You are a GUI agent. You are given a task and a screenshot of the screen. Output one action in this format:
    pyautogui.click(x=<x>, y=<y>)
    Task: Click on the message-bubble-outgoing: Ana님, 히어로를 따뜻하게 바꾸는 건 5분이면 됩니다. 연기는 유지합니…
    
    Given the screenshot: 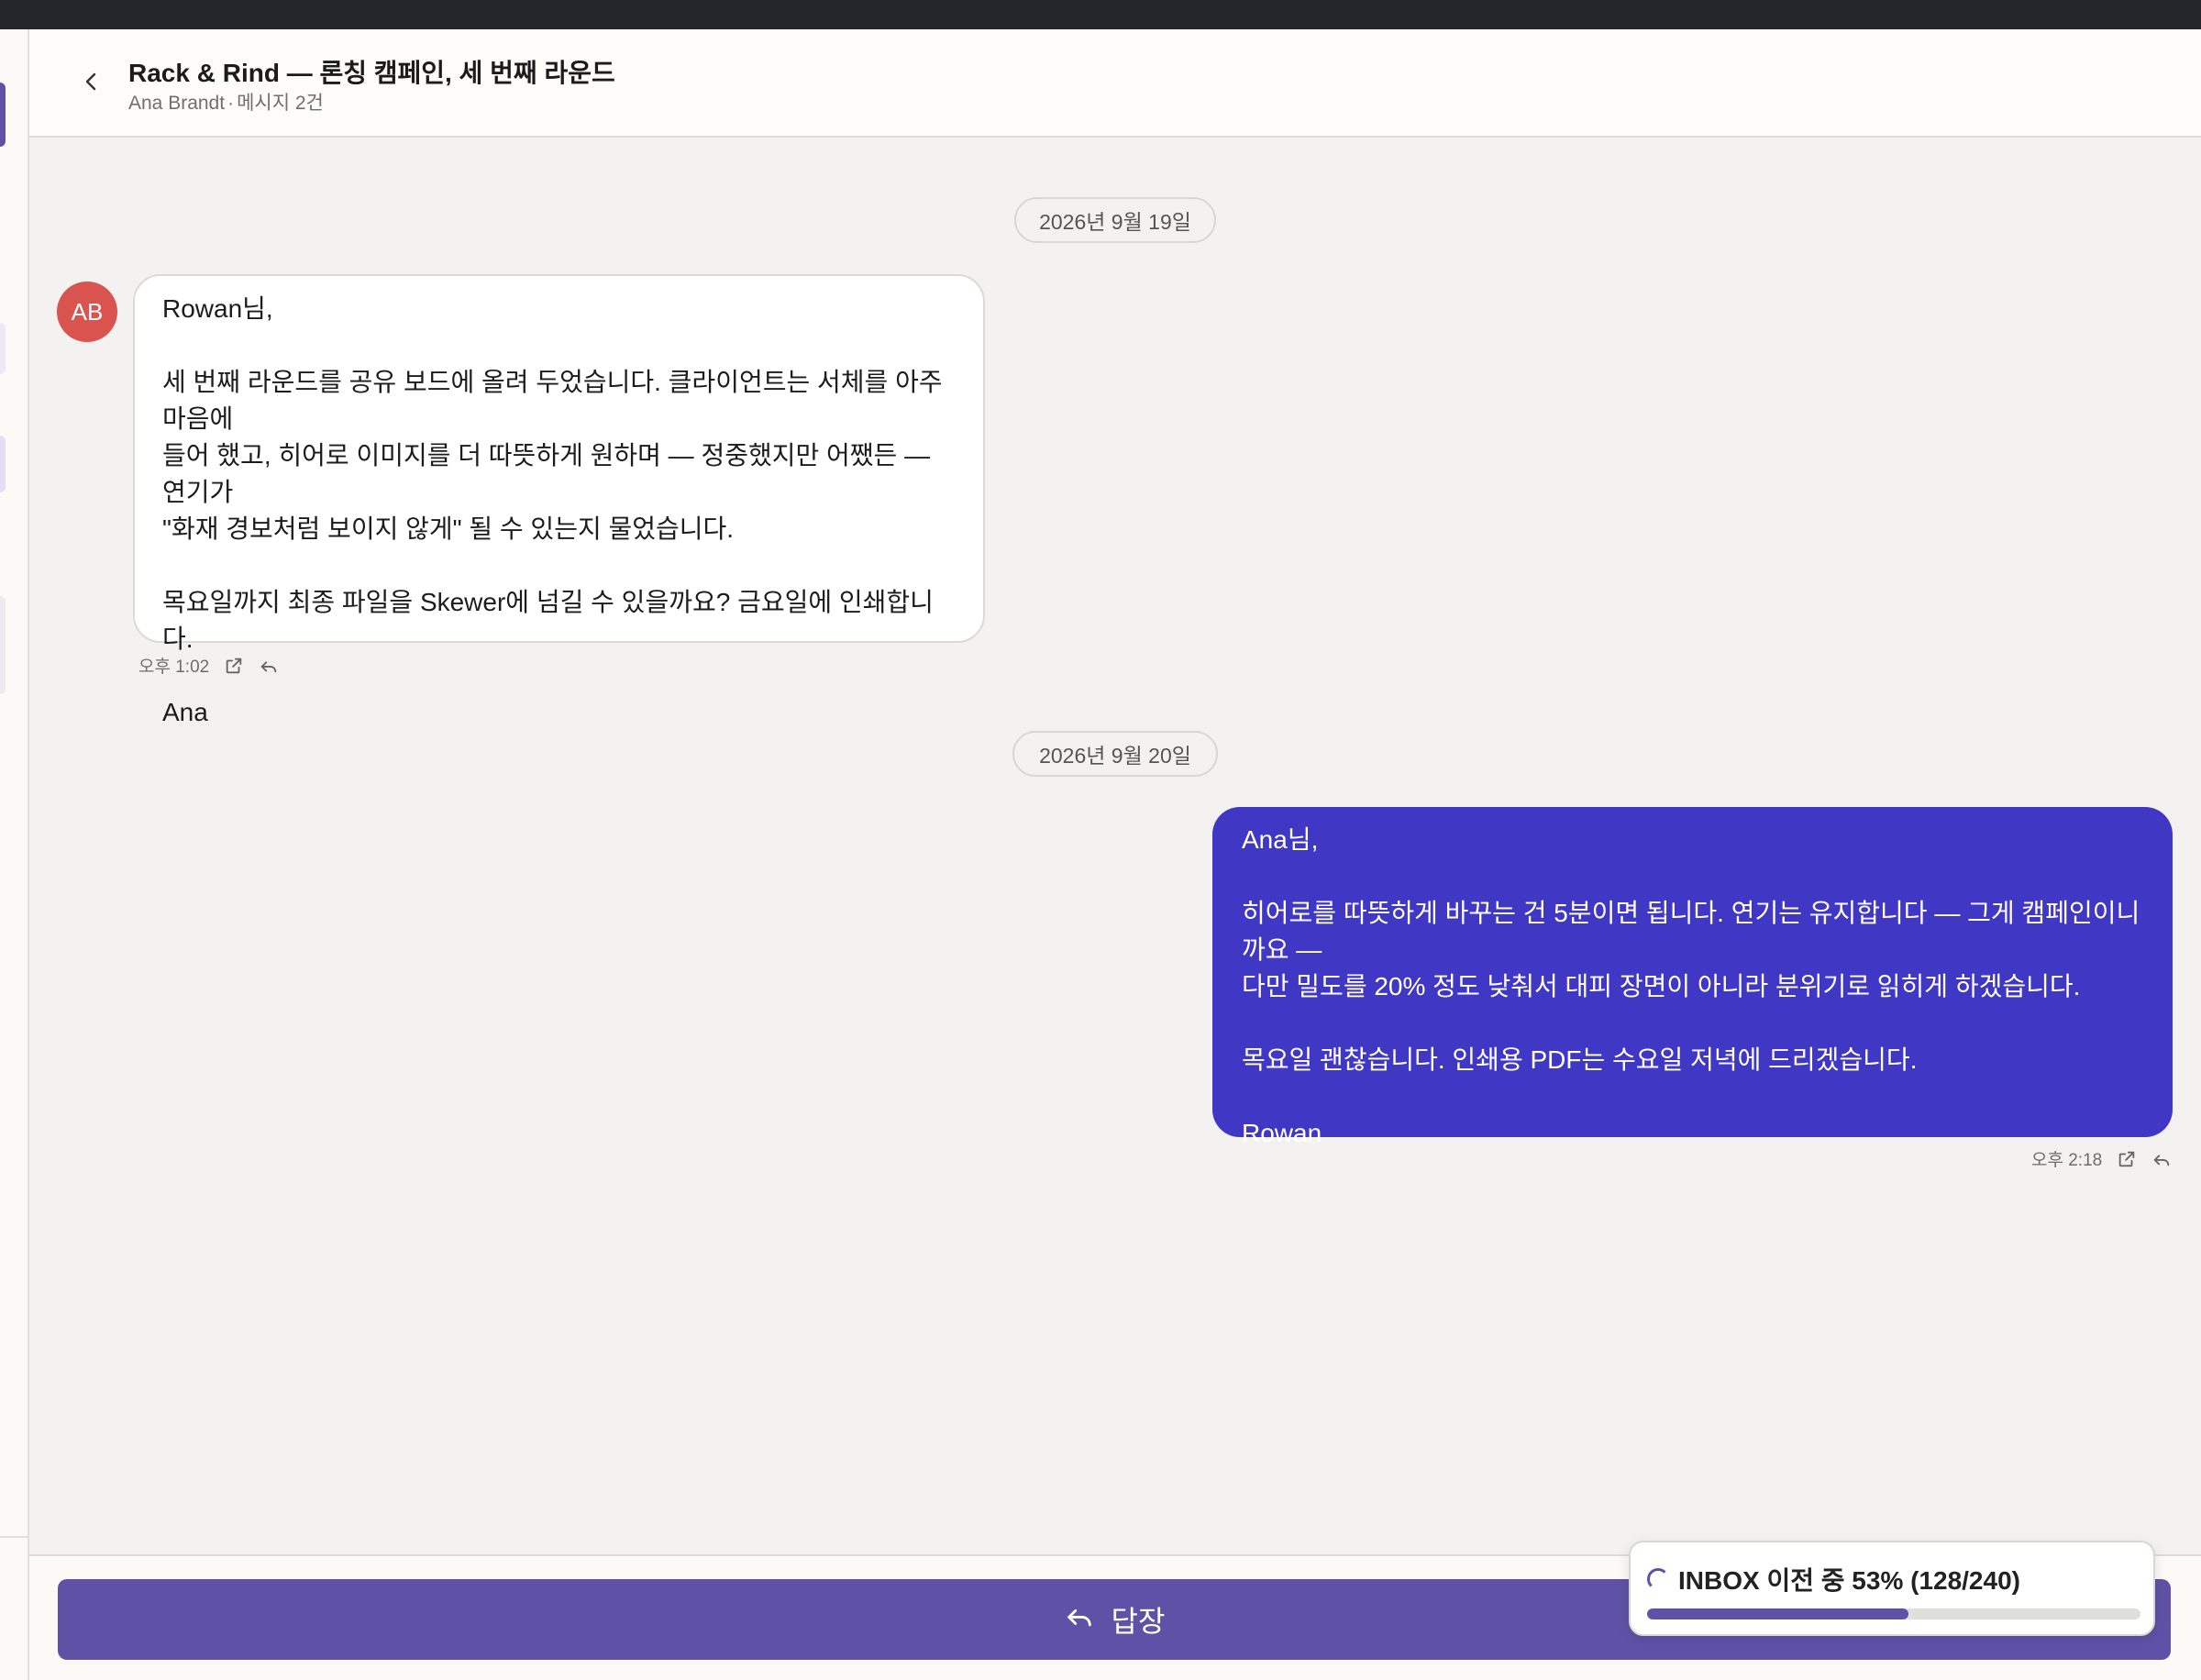 What is the action you would take?
    pyautogui.click(x=1693, y=977)
    